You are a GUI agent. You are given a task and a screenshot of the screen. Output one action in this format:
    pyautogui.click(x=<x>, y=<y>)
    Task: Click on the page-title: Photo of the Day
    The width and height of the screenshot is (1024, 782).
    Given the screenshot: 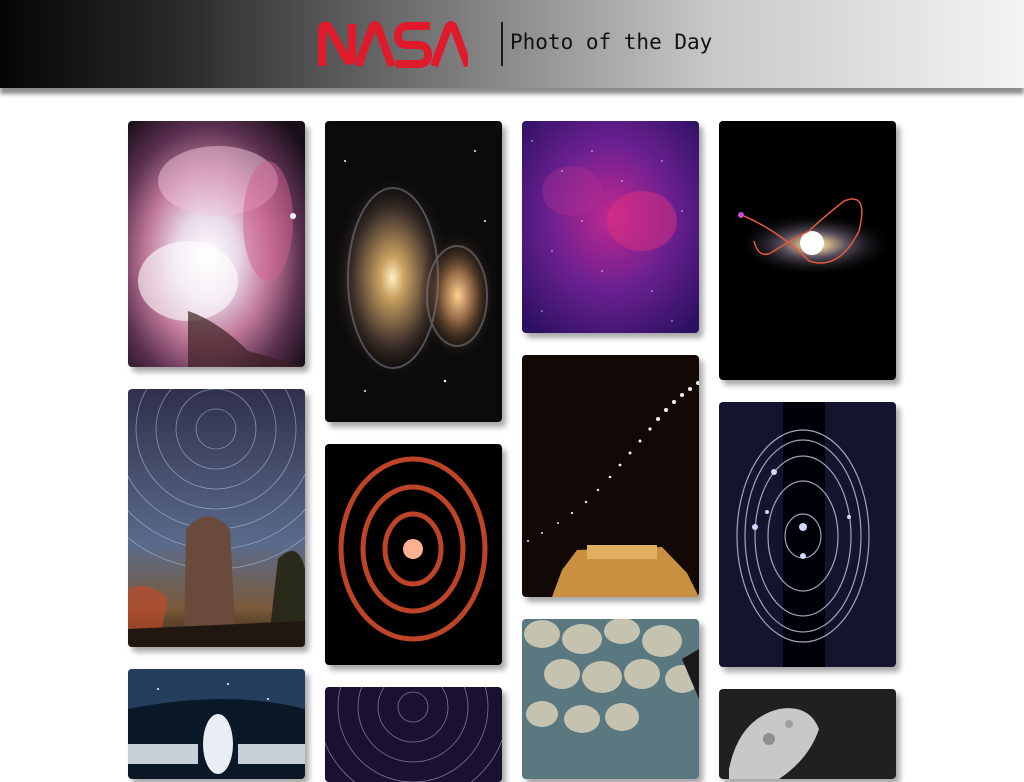 What is the action you would take?
    pyautogui.click(x=611, y=42)
    